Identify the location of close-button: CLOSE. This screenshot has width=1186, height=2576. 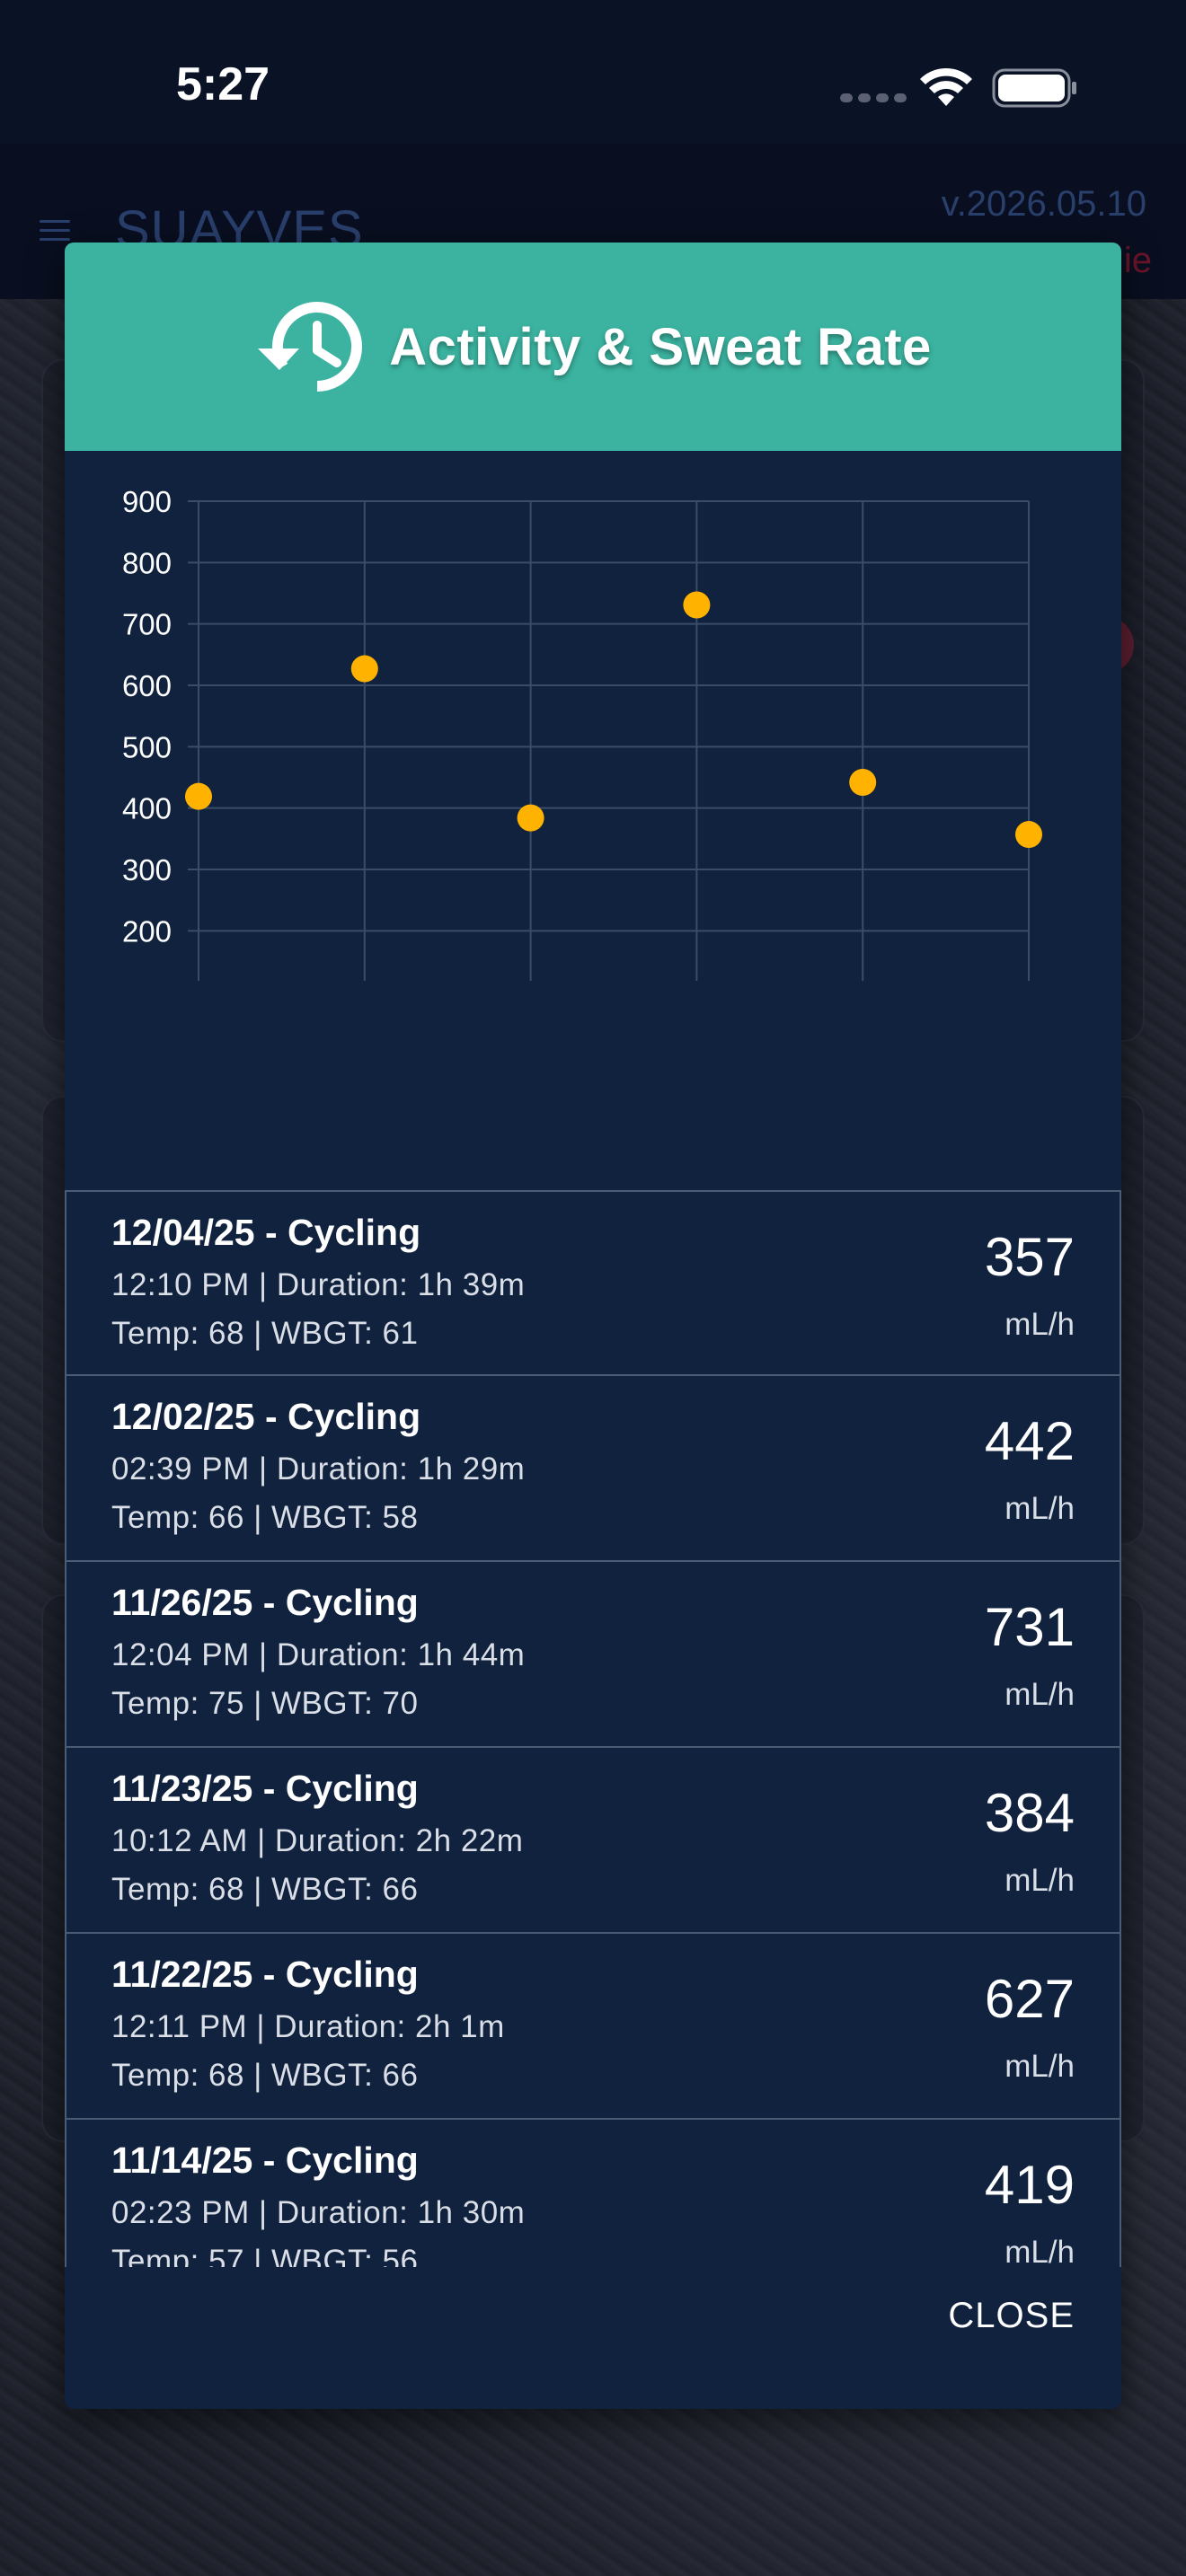
(1011, 2316).